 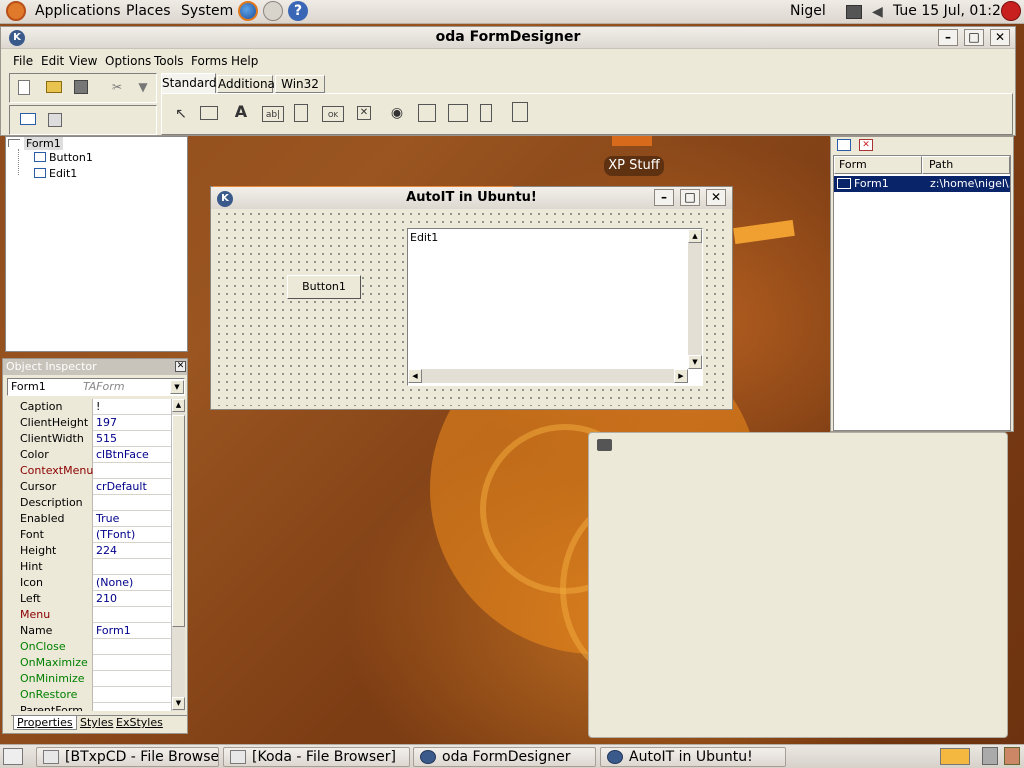 I want to click on trash-icon, so click(x=1012, y=756).